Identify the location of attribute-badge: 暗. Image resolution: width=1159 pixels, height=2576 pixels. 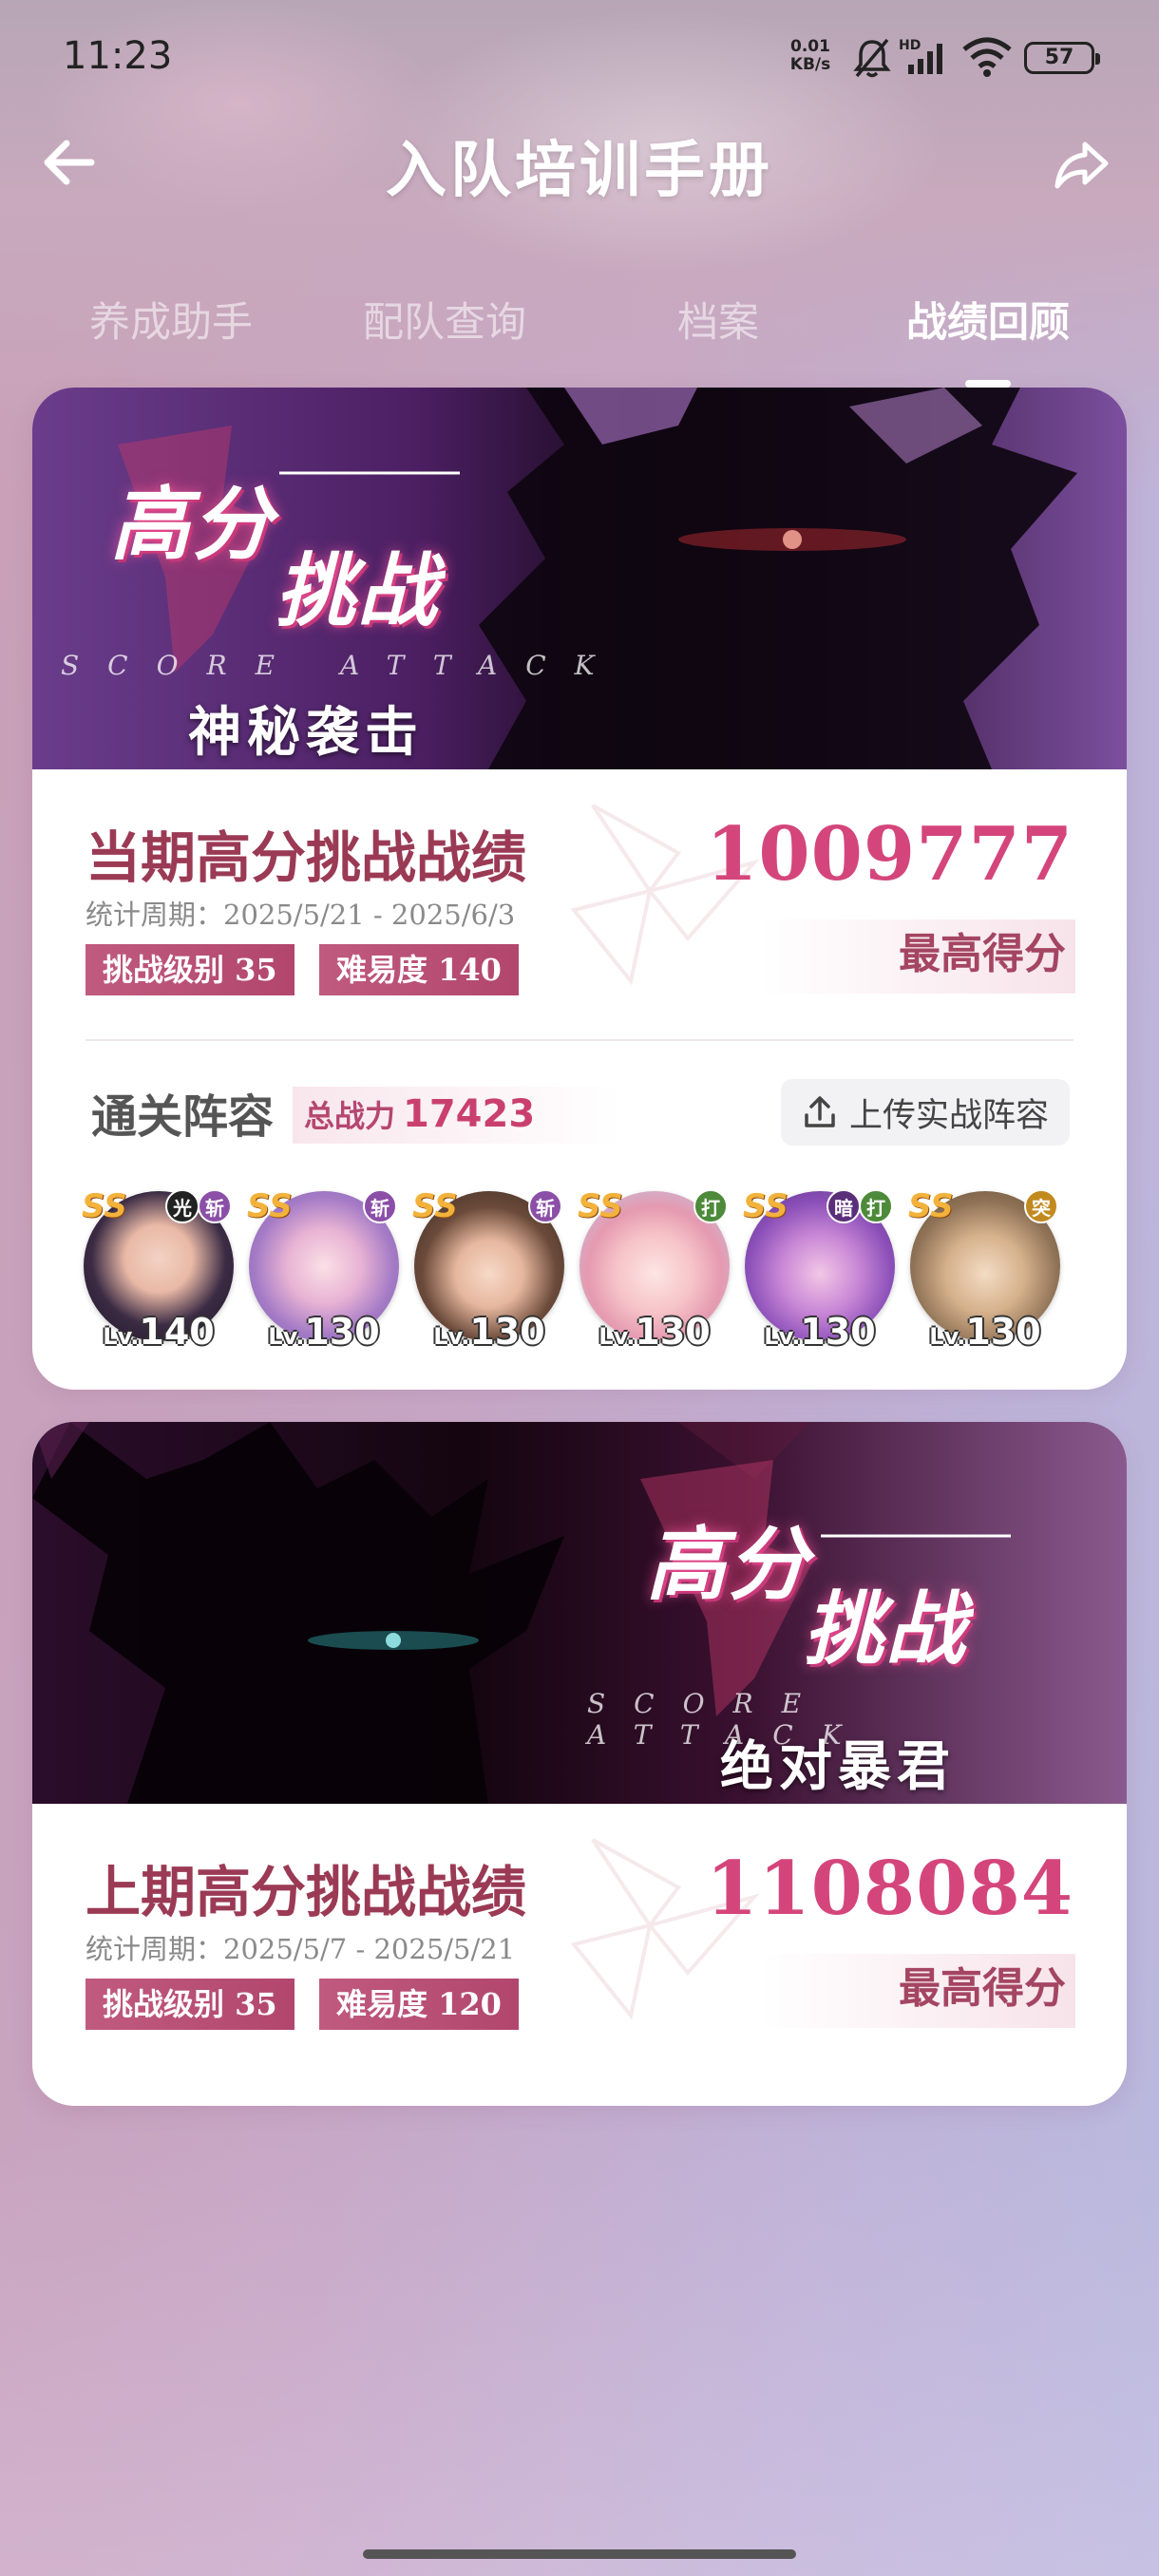
(843, 1206).